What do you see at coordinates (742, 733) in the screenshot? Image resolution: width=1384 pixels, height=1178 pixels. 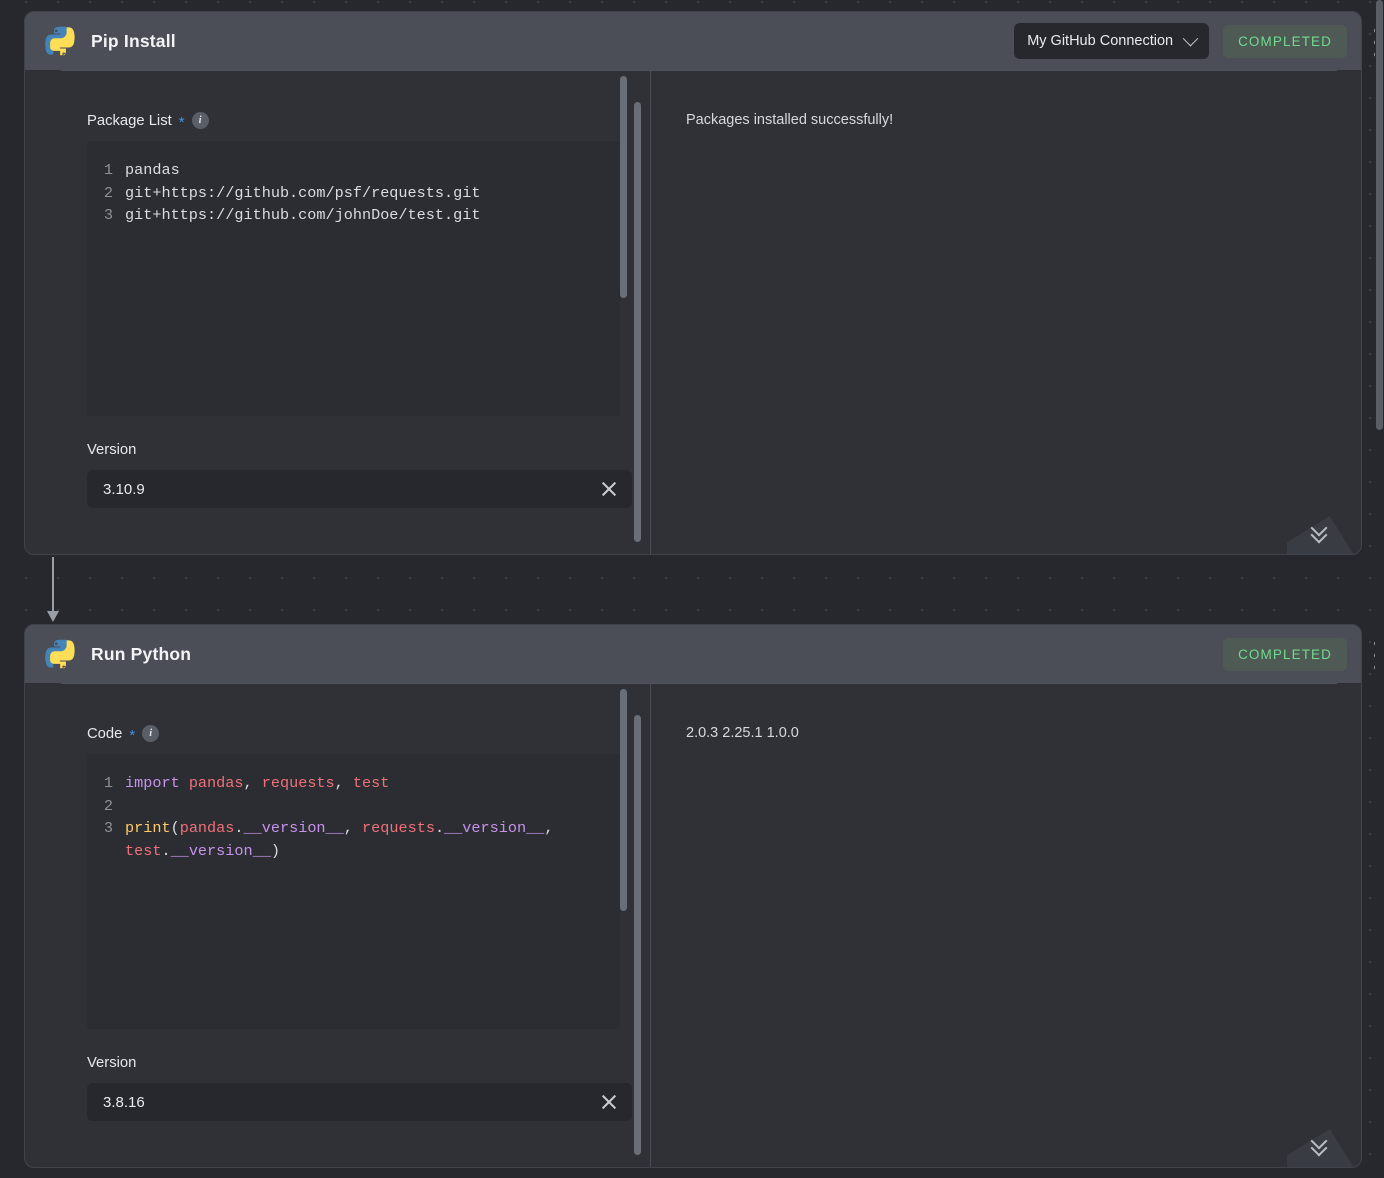 I see `output-text: 2.0.3 2.25.1 1.0.0` at bounding box center [742, 733].